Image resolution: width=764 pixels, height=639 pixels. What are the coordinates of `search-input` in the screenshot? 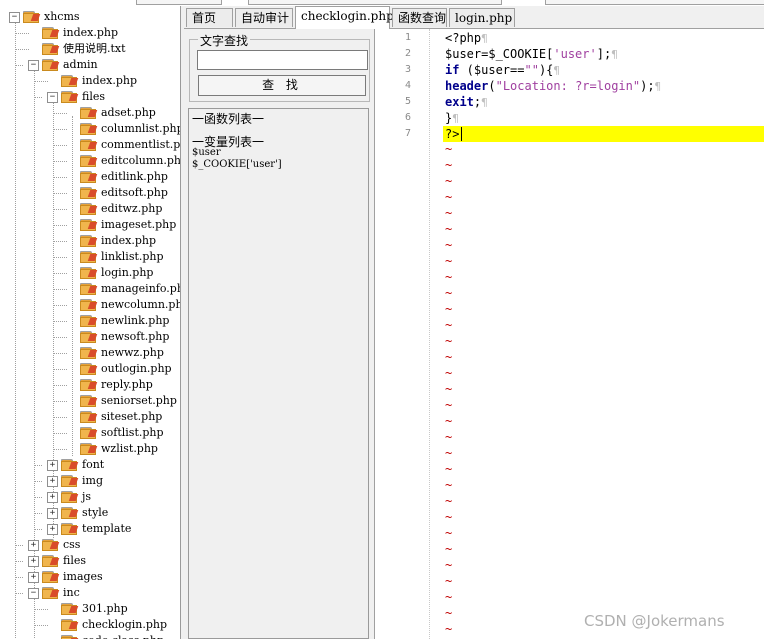 It's located at (282, 60).